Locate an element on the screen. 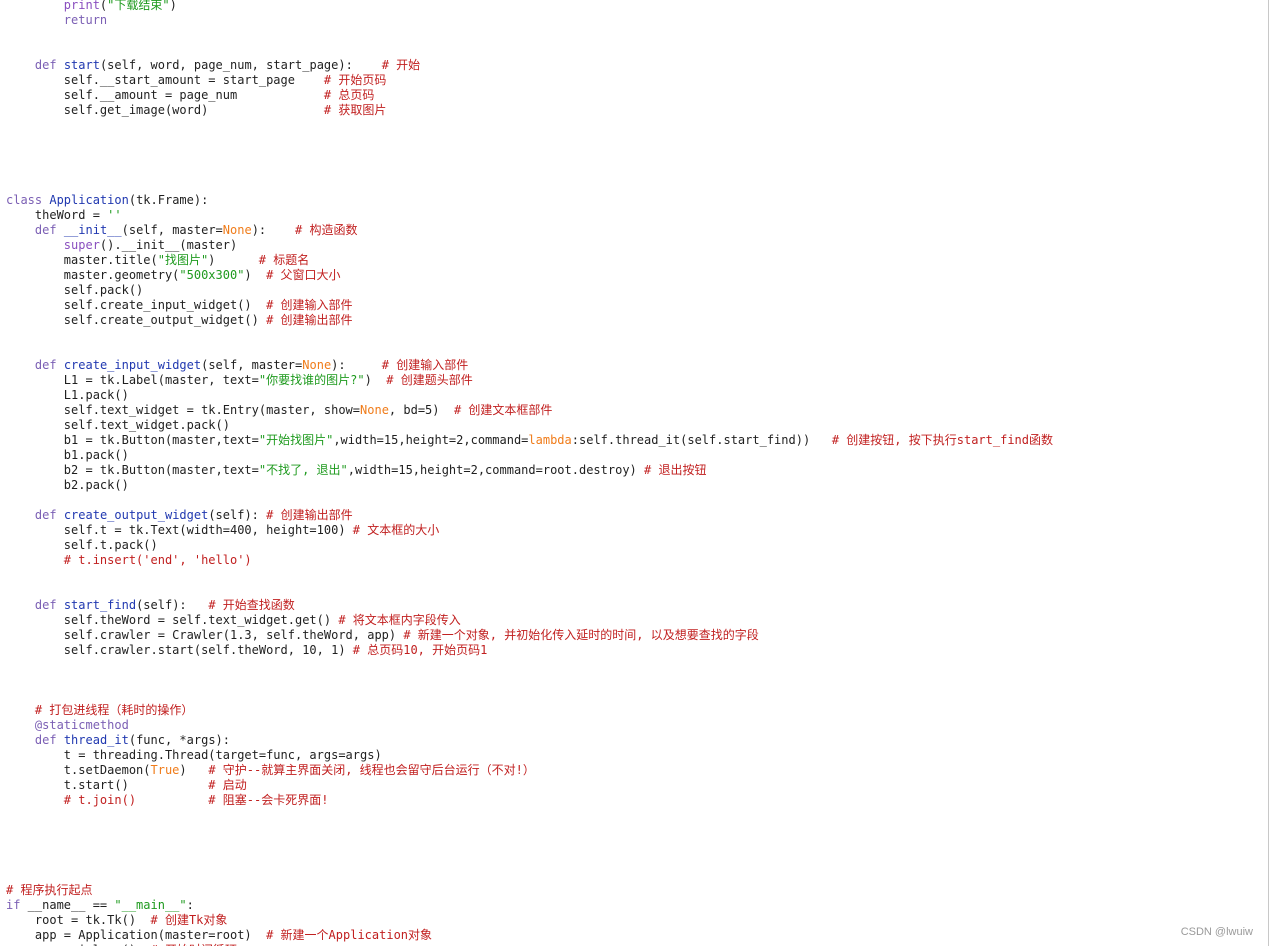 The image size is (1269, 946). code-token: # 开始页码 is located at coordinates (355, 80).